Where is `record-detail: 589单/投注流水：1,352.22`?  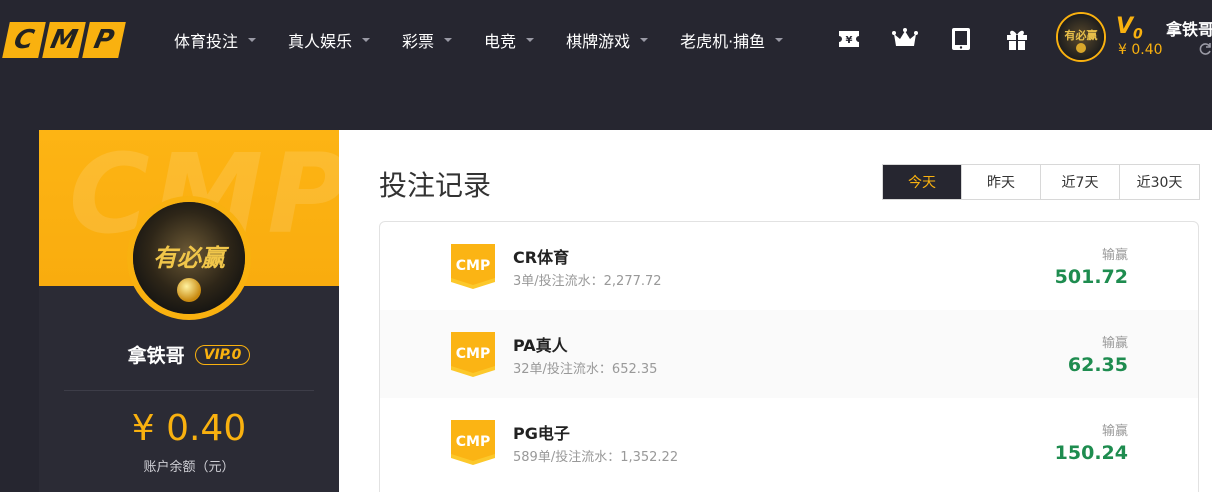
record-detail: 589单/投注流水：1,352.22 is located at coordinates (596, 457).